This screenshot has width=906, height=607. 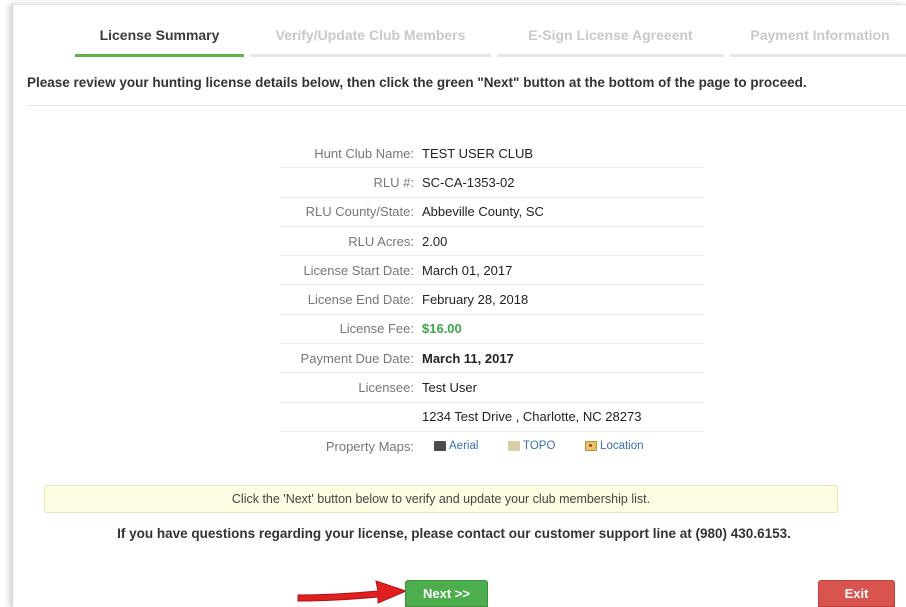 What do you see at coordinates (352, 592) in the screenshot?
I see `red-arrow-icon` at bounding box center [352, 592].